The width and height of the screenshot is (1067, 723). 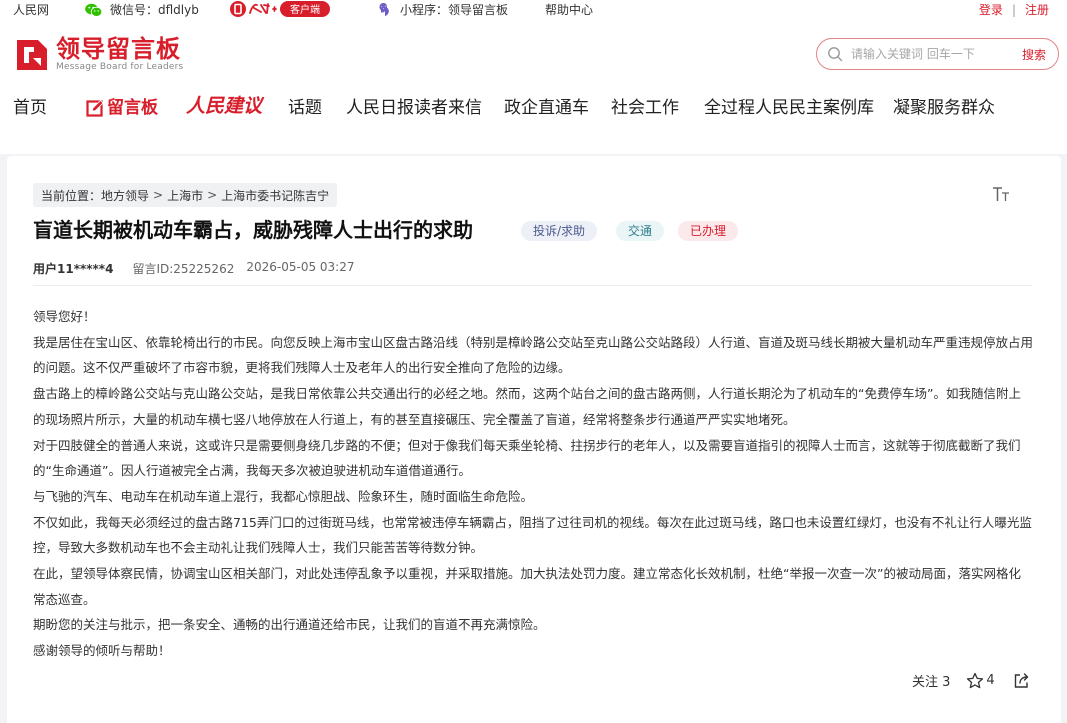 I want to click on nav-democracy-cases: 全过程人民民主案例库, so click(x=789, y=108).